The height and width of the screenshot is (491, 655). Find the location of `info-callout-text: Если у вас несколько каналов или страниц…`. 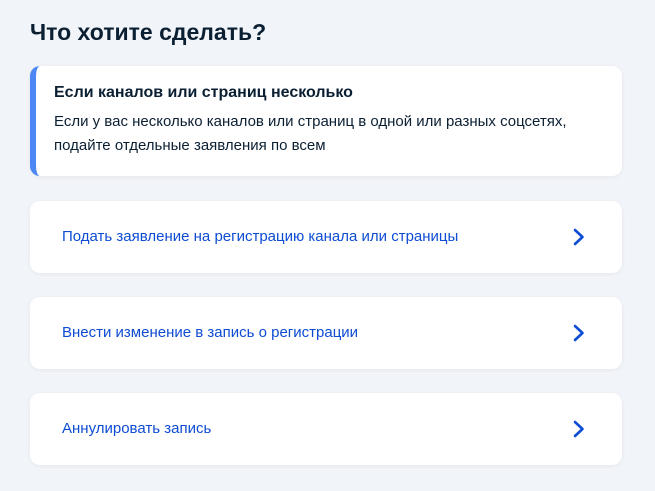

info-callout-text: Если у вас несколько каналов или страниц… is located at coordinates (310, 133).